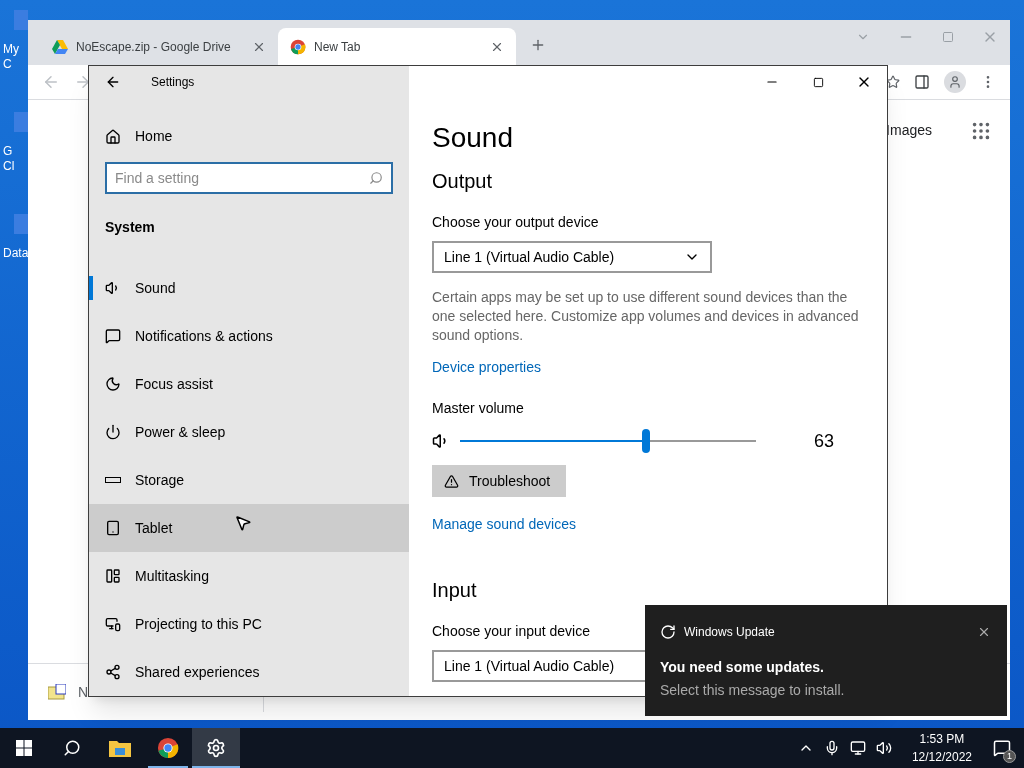  Describe the element at coordinates (249, 432) in the screenshot. I see `nav-item: Power & sleep` at that location.